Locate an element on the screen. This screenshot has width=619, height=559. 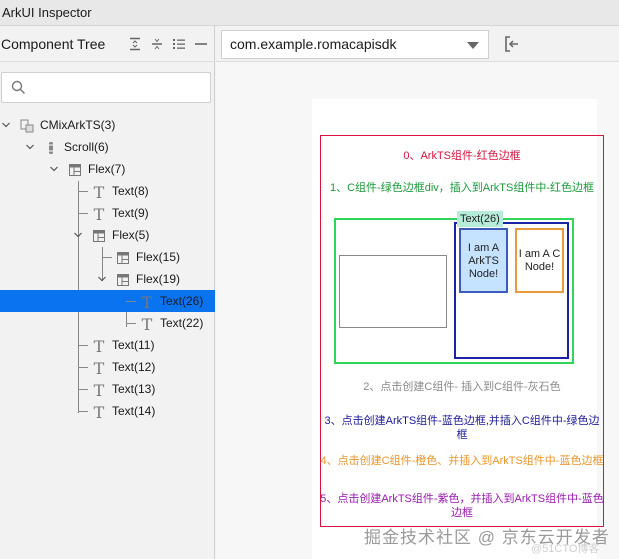
preview-text-1: 1、C组件-绿色边框div，插入到ArkTS组件中-红色边框 is located at coordinates (462, 188).